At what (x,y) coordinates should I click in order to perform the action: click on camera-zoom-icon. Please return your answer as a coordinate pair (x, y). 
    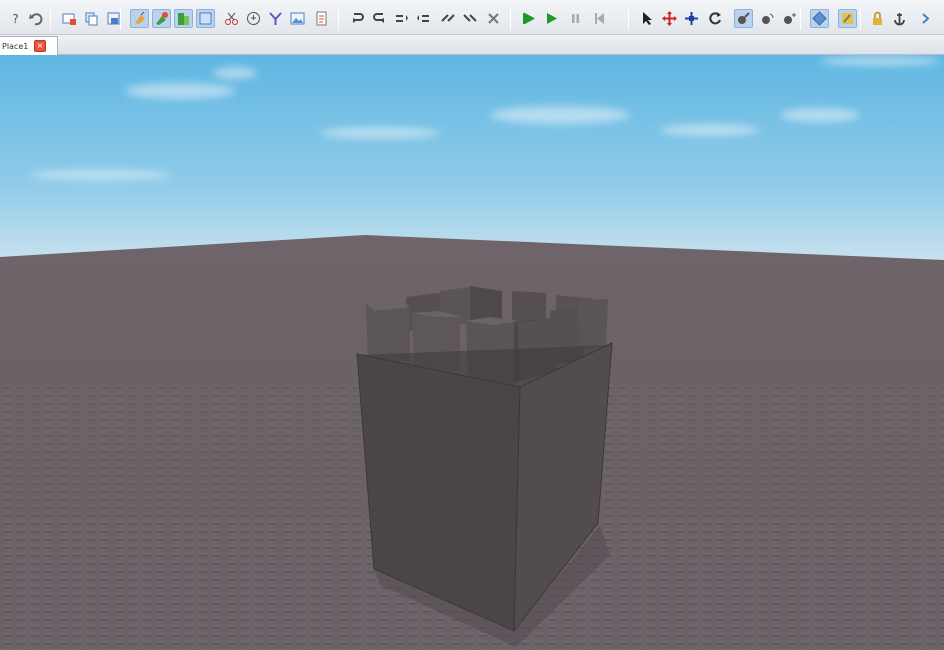
    Looking at the image, I should click on (790, 18).